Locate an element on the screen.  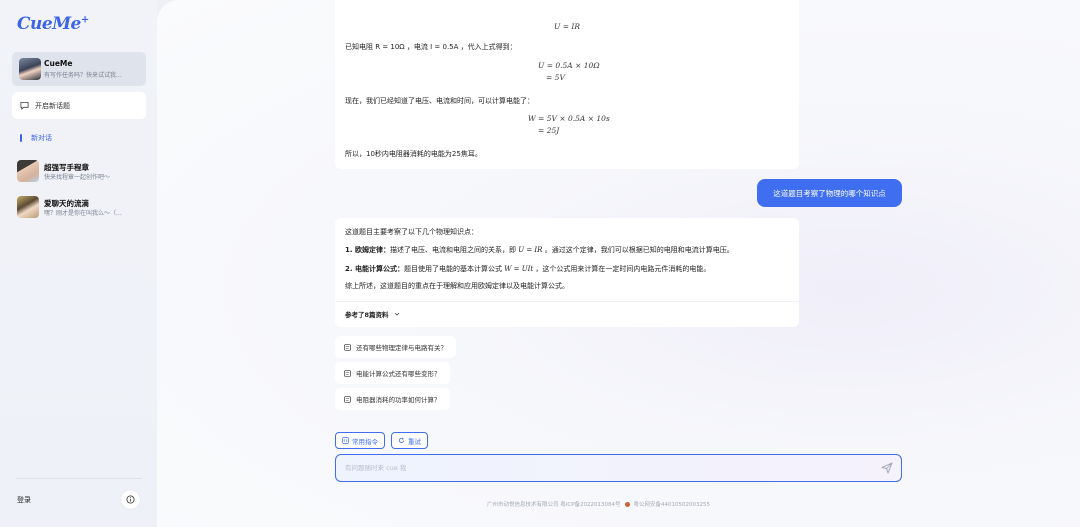
info-button is located at coordinates (130, 499).